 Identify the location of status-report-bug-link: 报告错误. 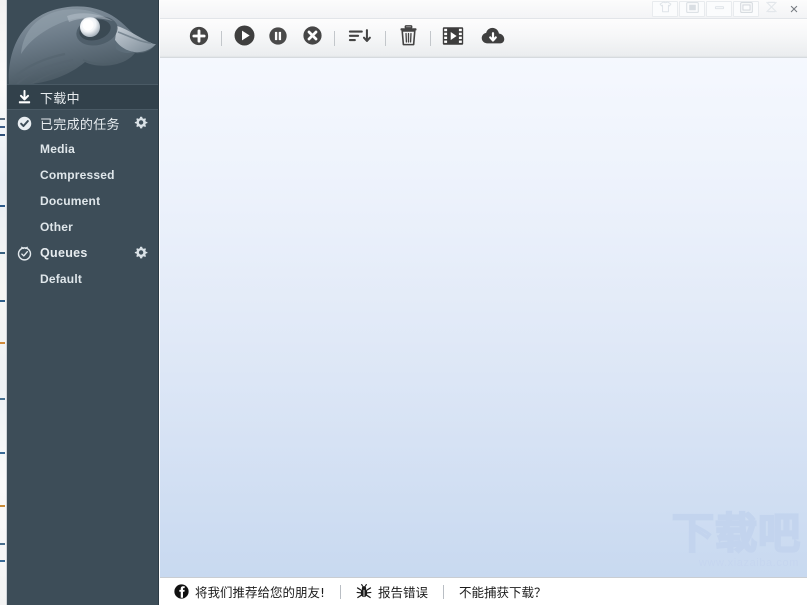
(392, 591).